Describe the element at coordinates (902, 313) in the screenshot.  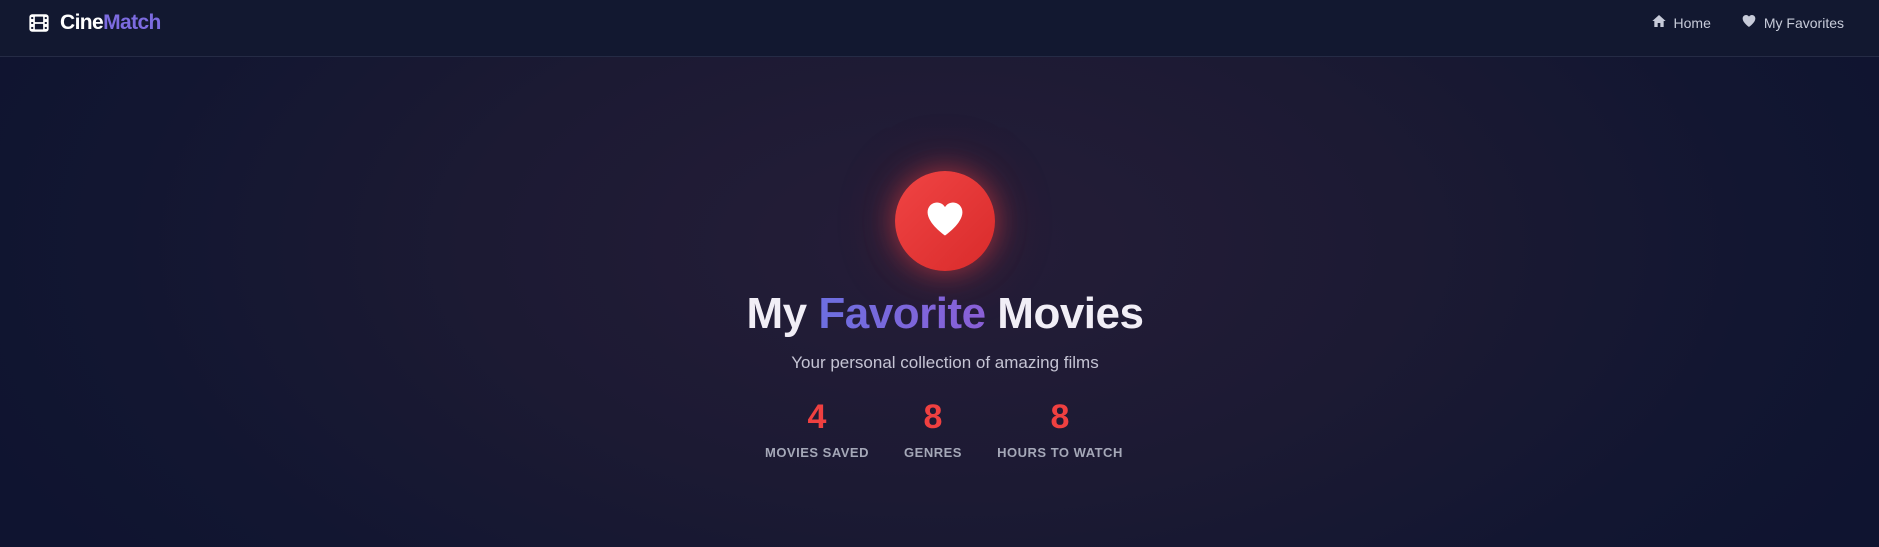
I see `page-title-accent: Favorite` at that location.